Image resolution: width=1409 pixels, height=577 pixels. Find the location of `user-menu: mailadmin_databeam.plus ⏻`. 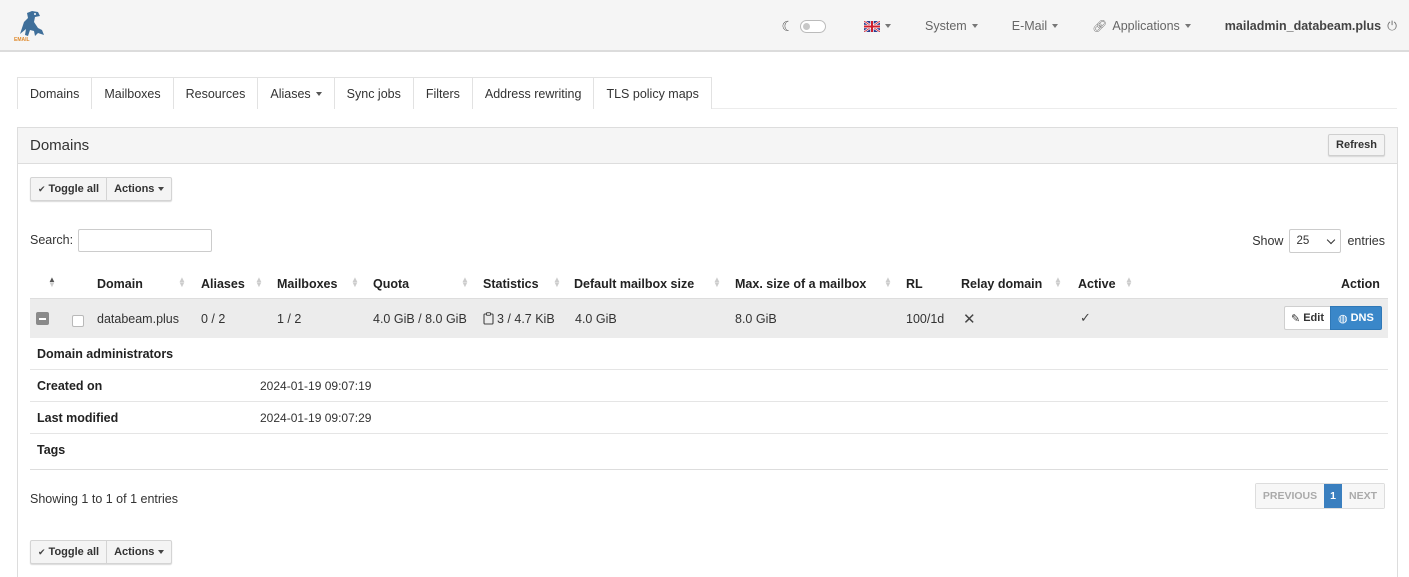

user-menu: mailadmin_databeam.plus ⏻ is located at coordinates (1311, 26).